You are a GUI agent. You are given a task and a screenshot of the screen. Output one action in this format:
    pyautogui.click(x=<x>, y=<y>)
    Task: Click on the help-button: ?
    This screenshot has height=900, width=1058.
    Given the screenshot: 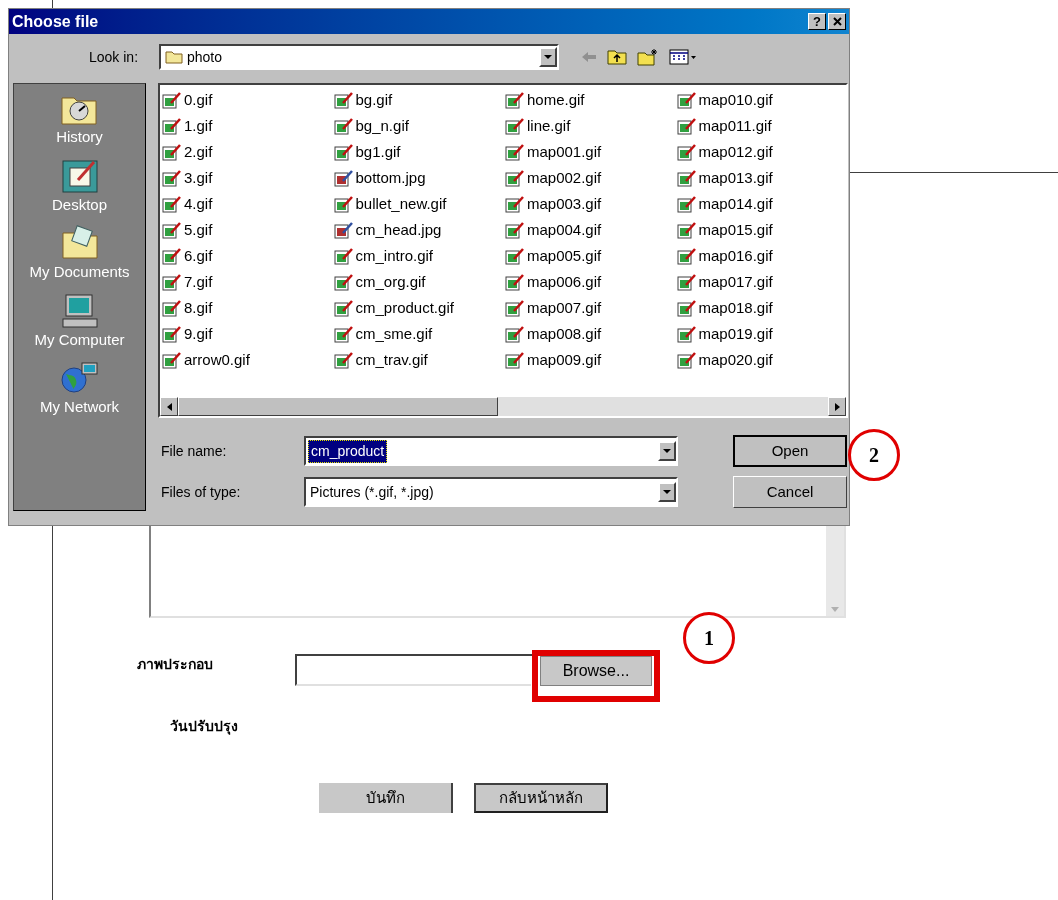 What is the action you would take?
    pyautogui.click(x=817, y=21)
    